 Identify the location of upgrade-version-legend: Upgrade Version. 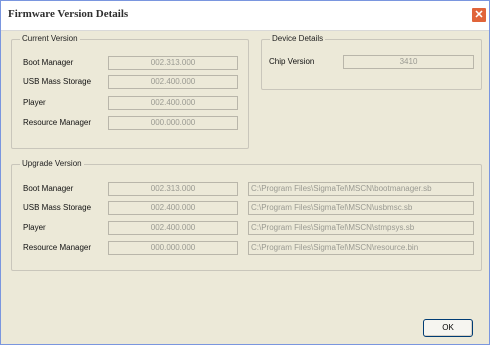
(52, 163).